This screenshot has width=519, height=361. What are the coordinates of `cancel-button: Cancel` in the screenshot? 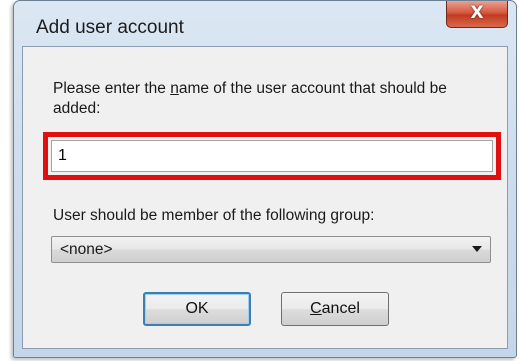 It's located at (335, 309).